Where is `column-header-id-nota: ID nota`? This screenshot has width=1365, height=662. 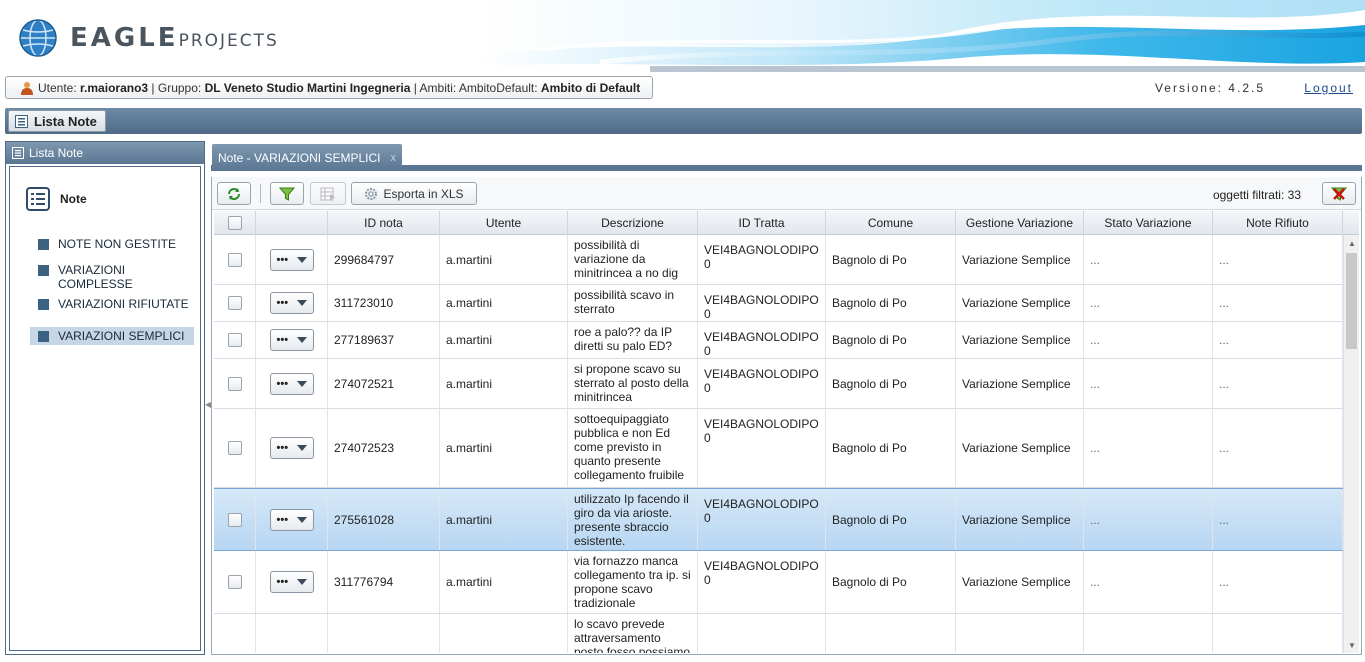
column-header-id-nota: ID nota is located at coordinates (384, 223).